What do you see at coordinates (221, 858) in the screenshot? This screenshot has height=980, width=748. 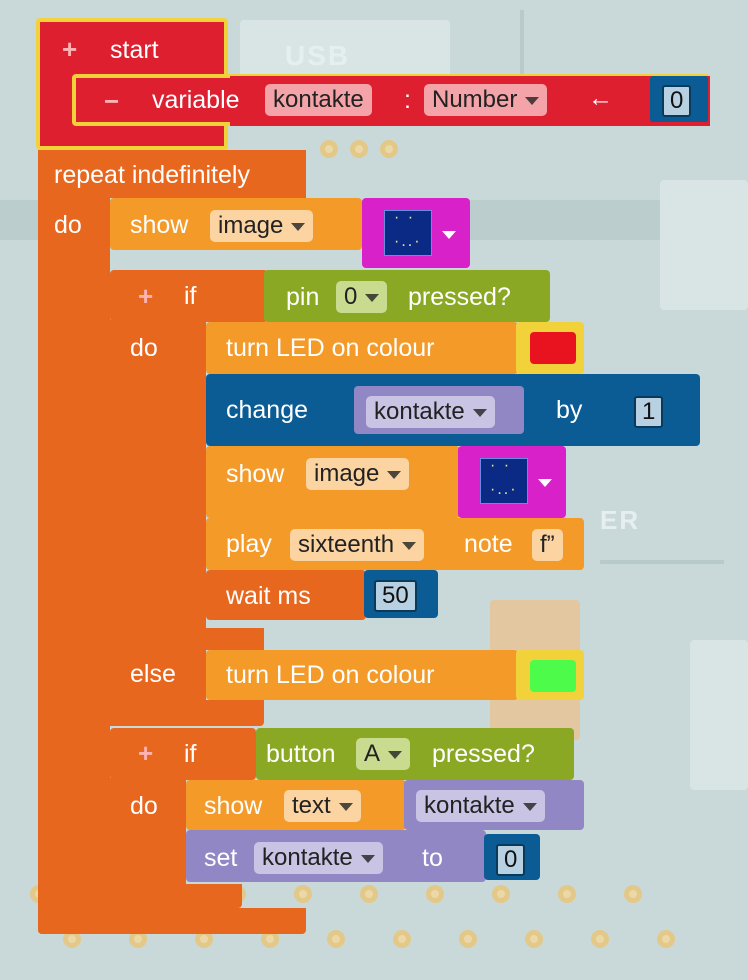 I see `set-label: set` at bounding box center [221, 858].